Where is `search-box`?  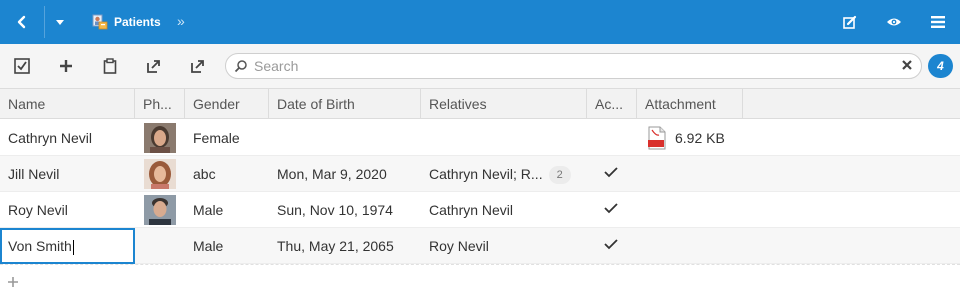
search-box is located at coordinates (573, 66).